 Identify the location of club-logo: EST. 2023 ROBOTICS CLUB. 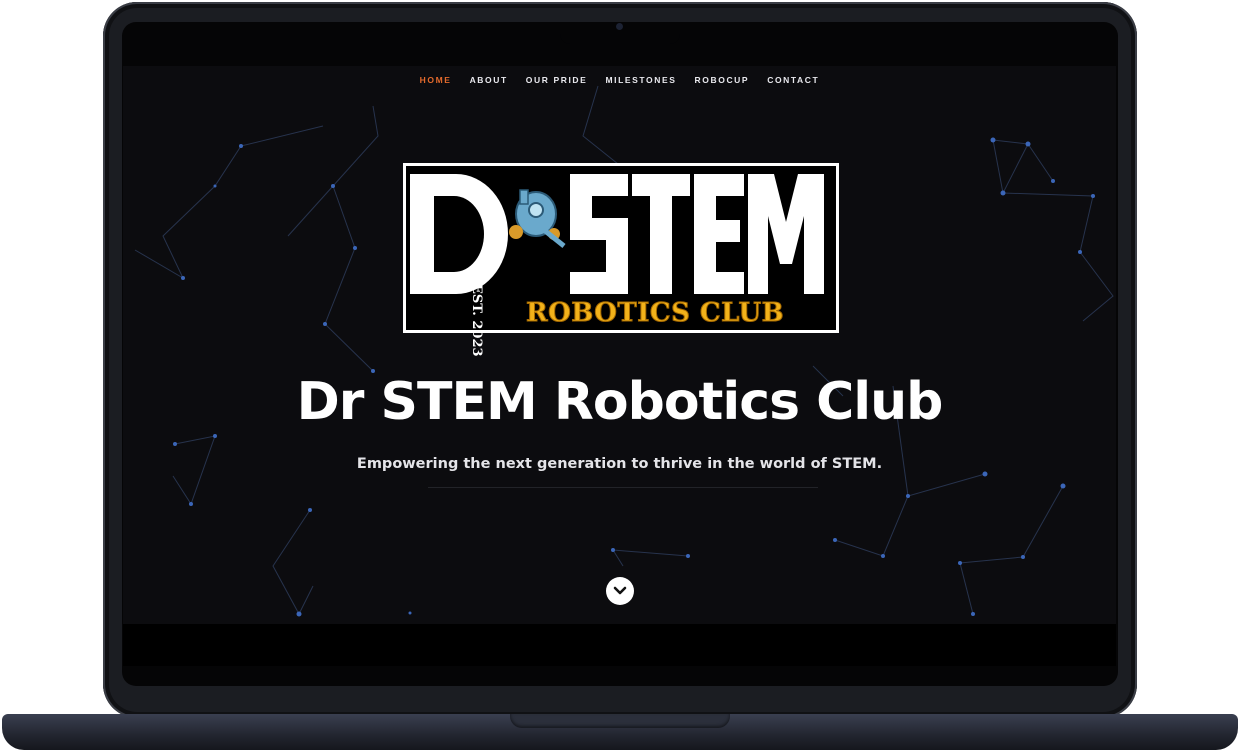
(621, 260).